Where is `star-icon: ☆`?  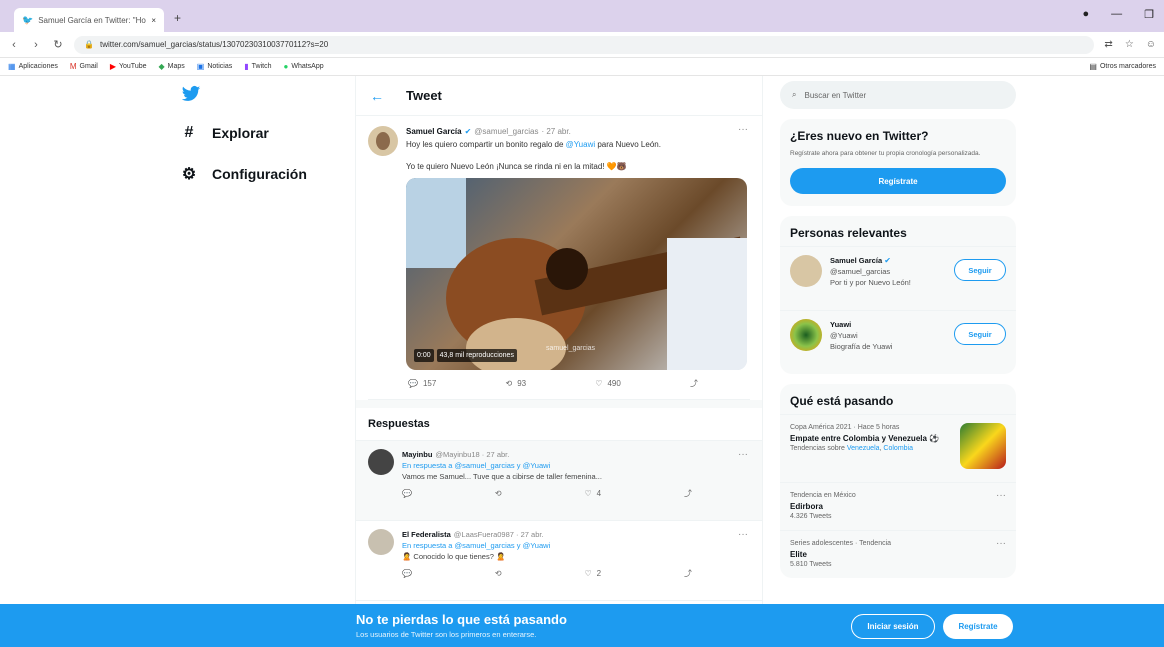 star-icon: ☆ is located at coordinates (1129, 44).